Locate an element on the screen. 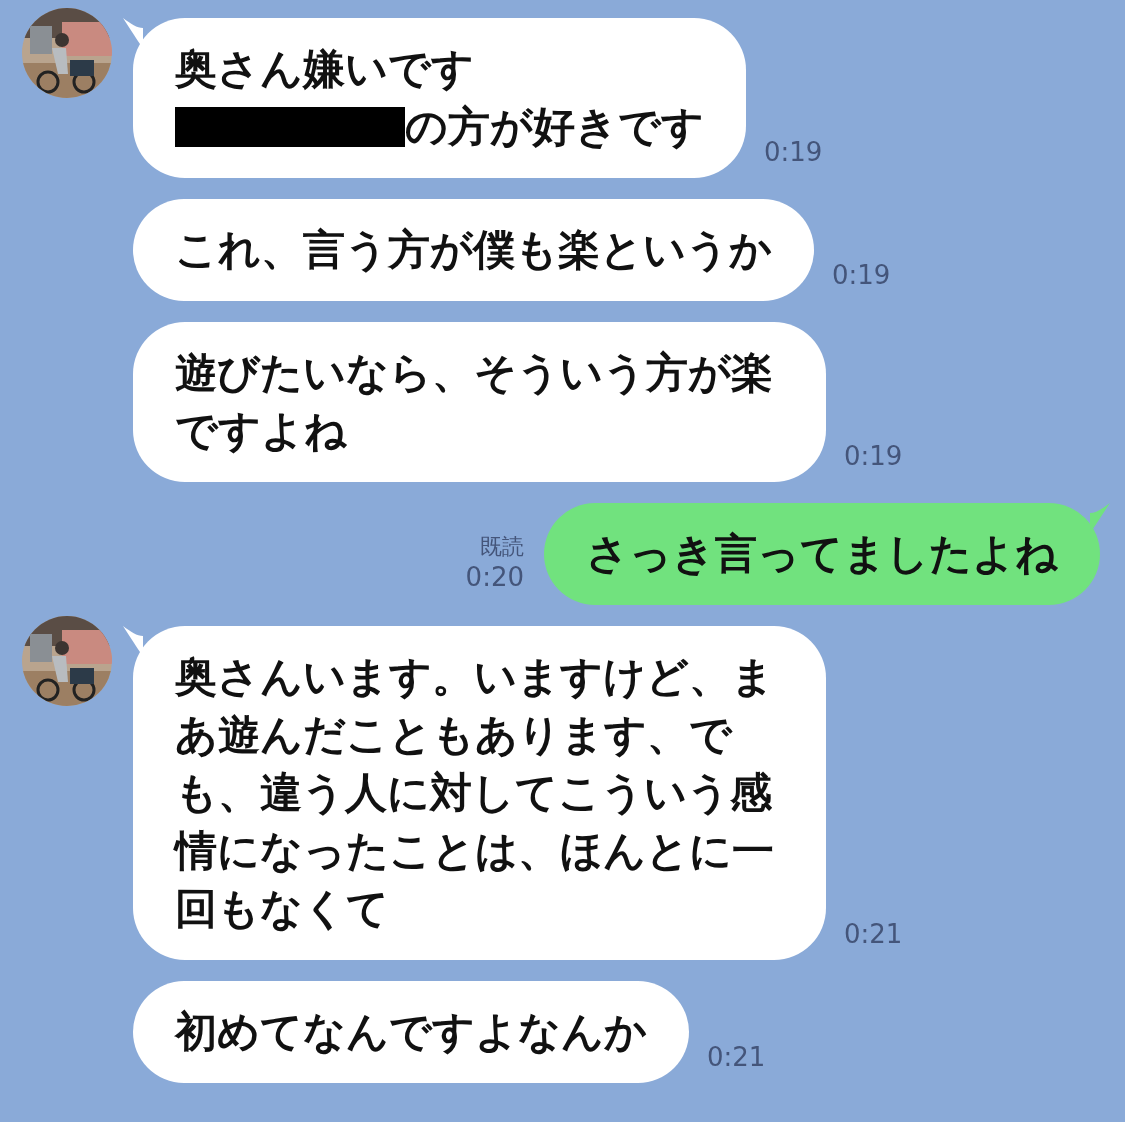 The width and height of the screenshot is (1125, 1122). message-text: 遊びたいなら、そういう方が楽ですよね is located at coordinates (474, 402).